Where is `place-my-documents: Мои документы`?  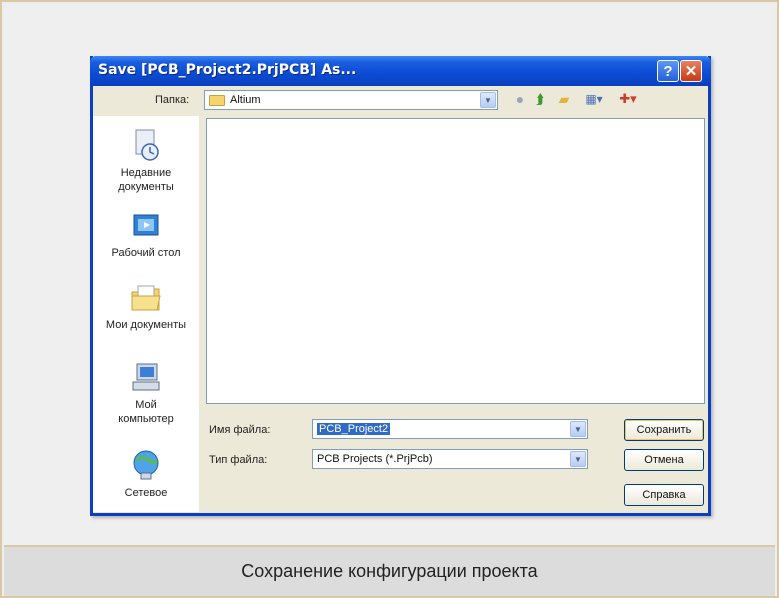 place-my-documents: Мои документы is located at coordinates (146, 307).